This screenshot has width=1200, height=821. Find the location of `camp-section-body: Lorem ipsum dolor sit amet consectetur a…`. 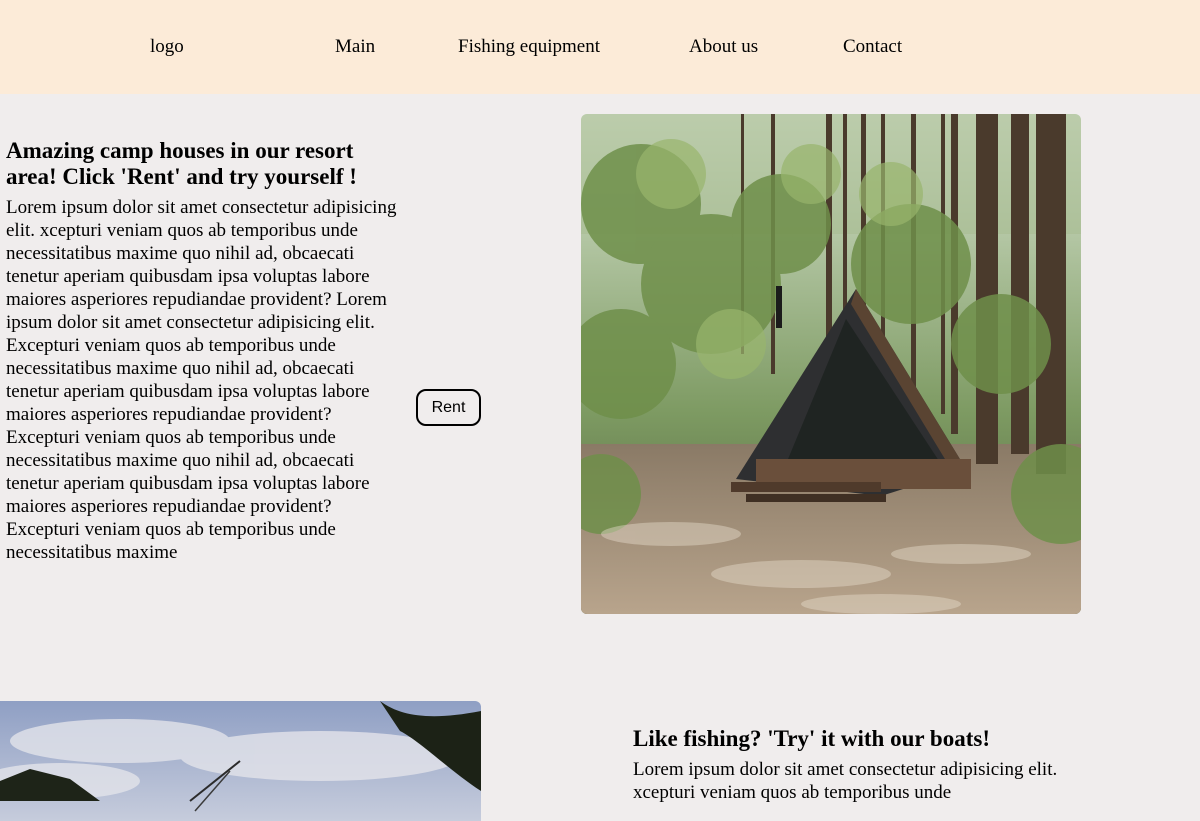

camp-section-body: Lorem ipsum dolor sit amet consectetur a… is located at coordinates (201, 380).